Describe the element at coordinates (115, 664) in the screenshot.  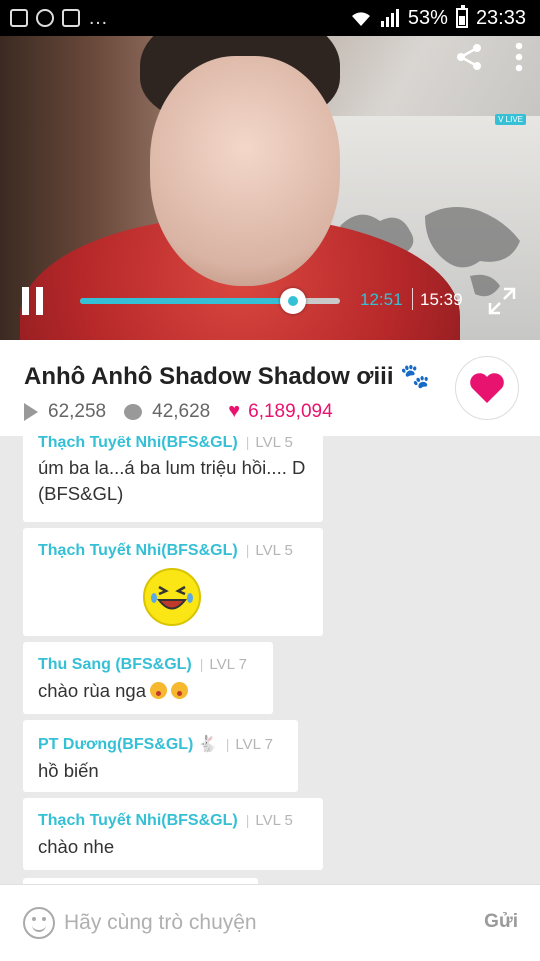
I see `message-author: Thu Sang (BFS&GL)` at that location.